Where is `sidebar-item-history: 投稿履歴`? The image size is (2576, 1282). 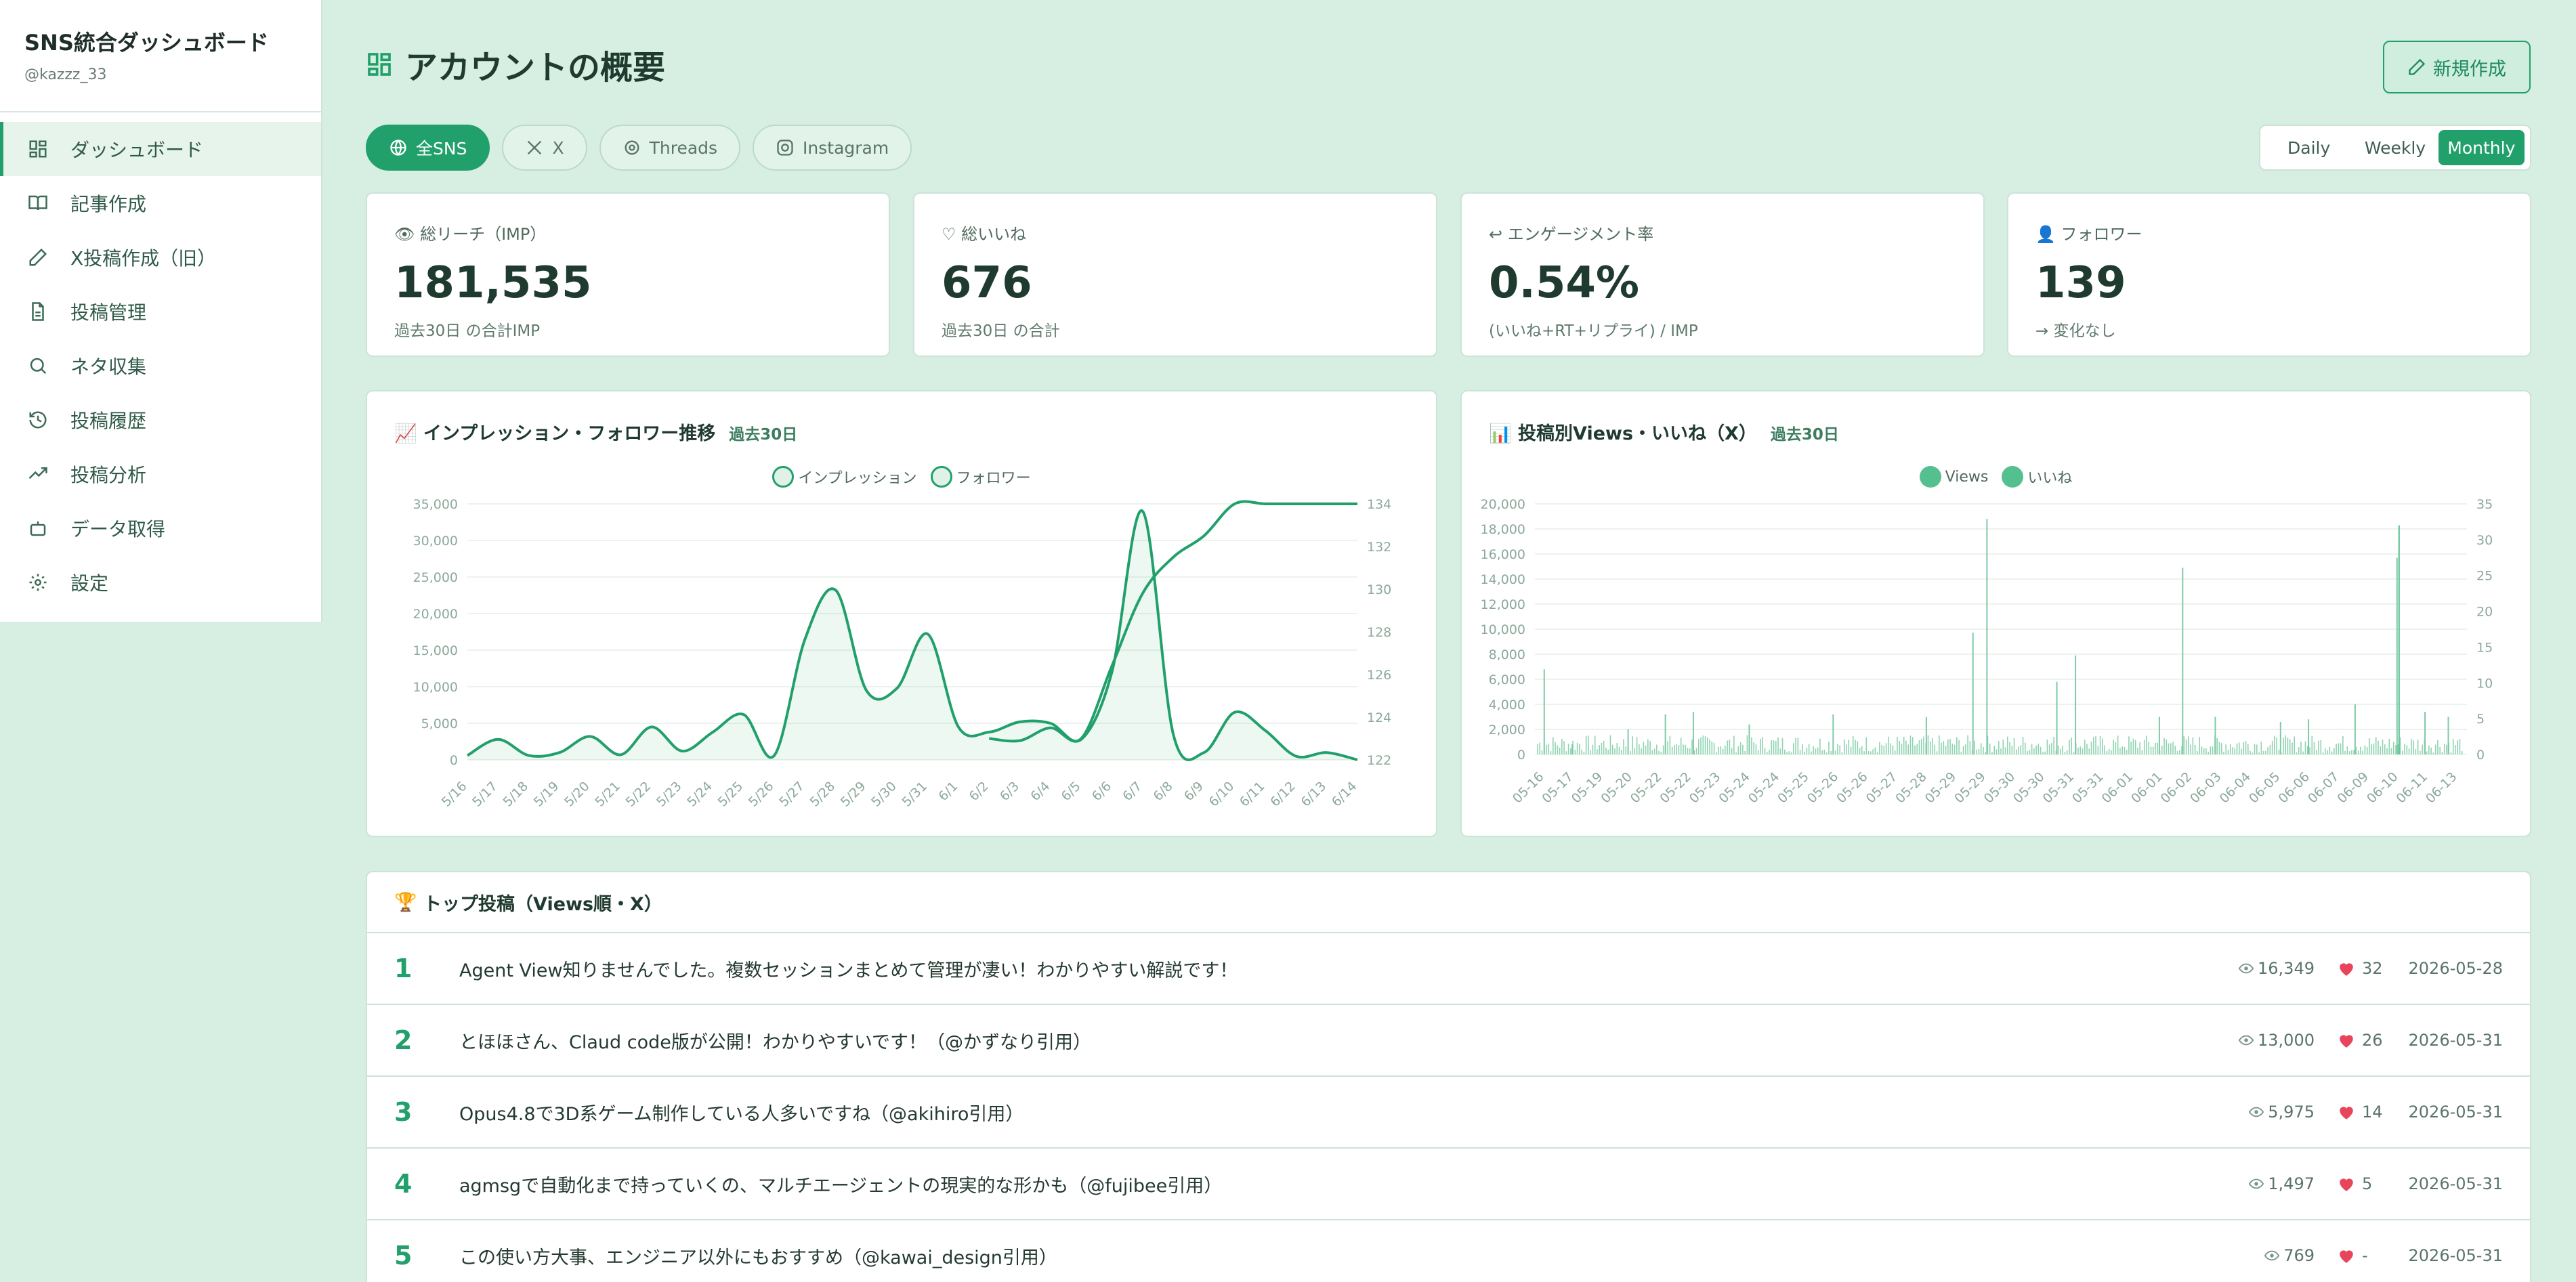 sidebar-item-history: 投稿履歴 is located at coordinates (160, 420).